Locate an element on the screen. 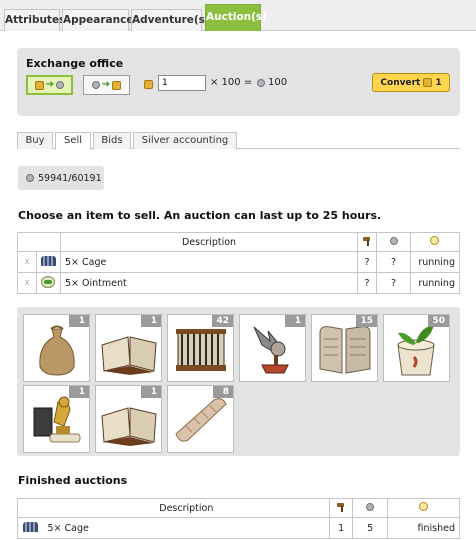 The height and width of the screenshot is (540, 476). inventory-item-bird-statue: 1 is located at coordinates (272, 348).